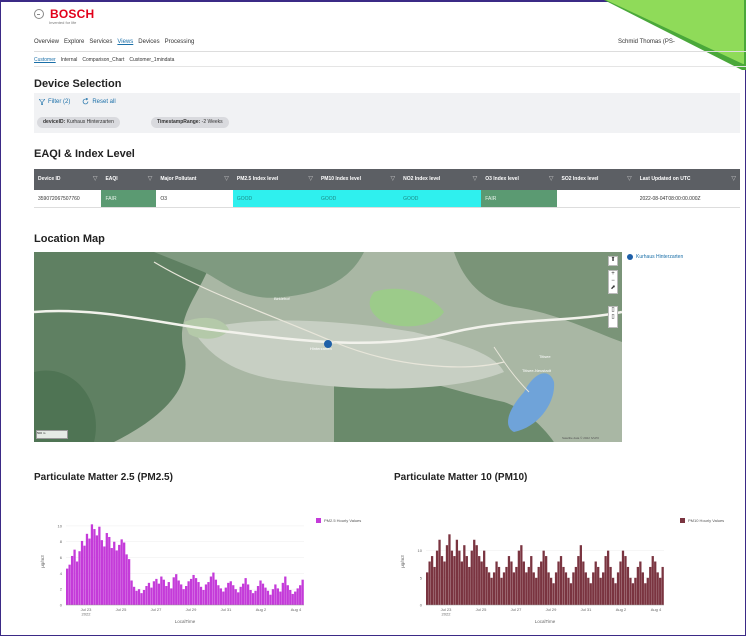 The width and height of the screenshot is (746, 637). I want to click on column-header: ▽ PM2.5 Index level, so click(274, 179).